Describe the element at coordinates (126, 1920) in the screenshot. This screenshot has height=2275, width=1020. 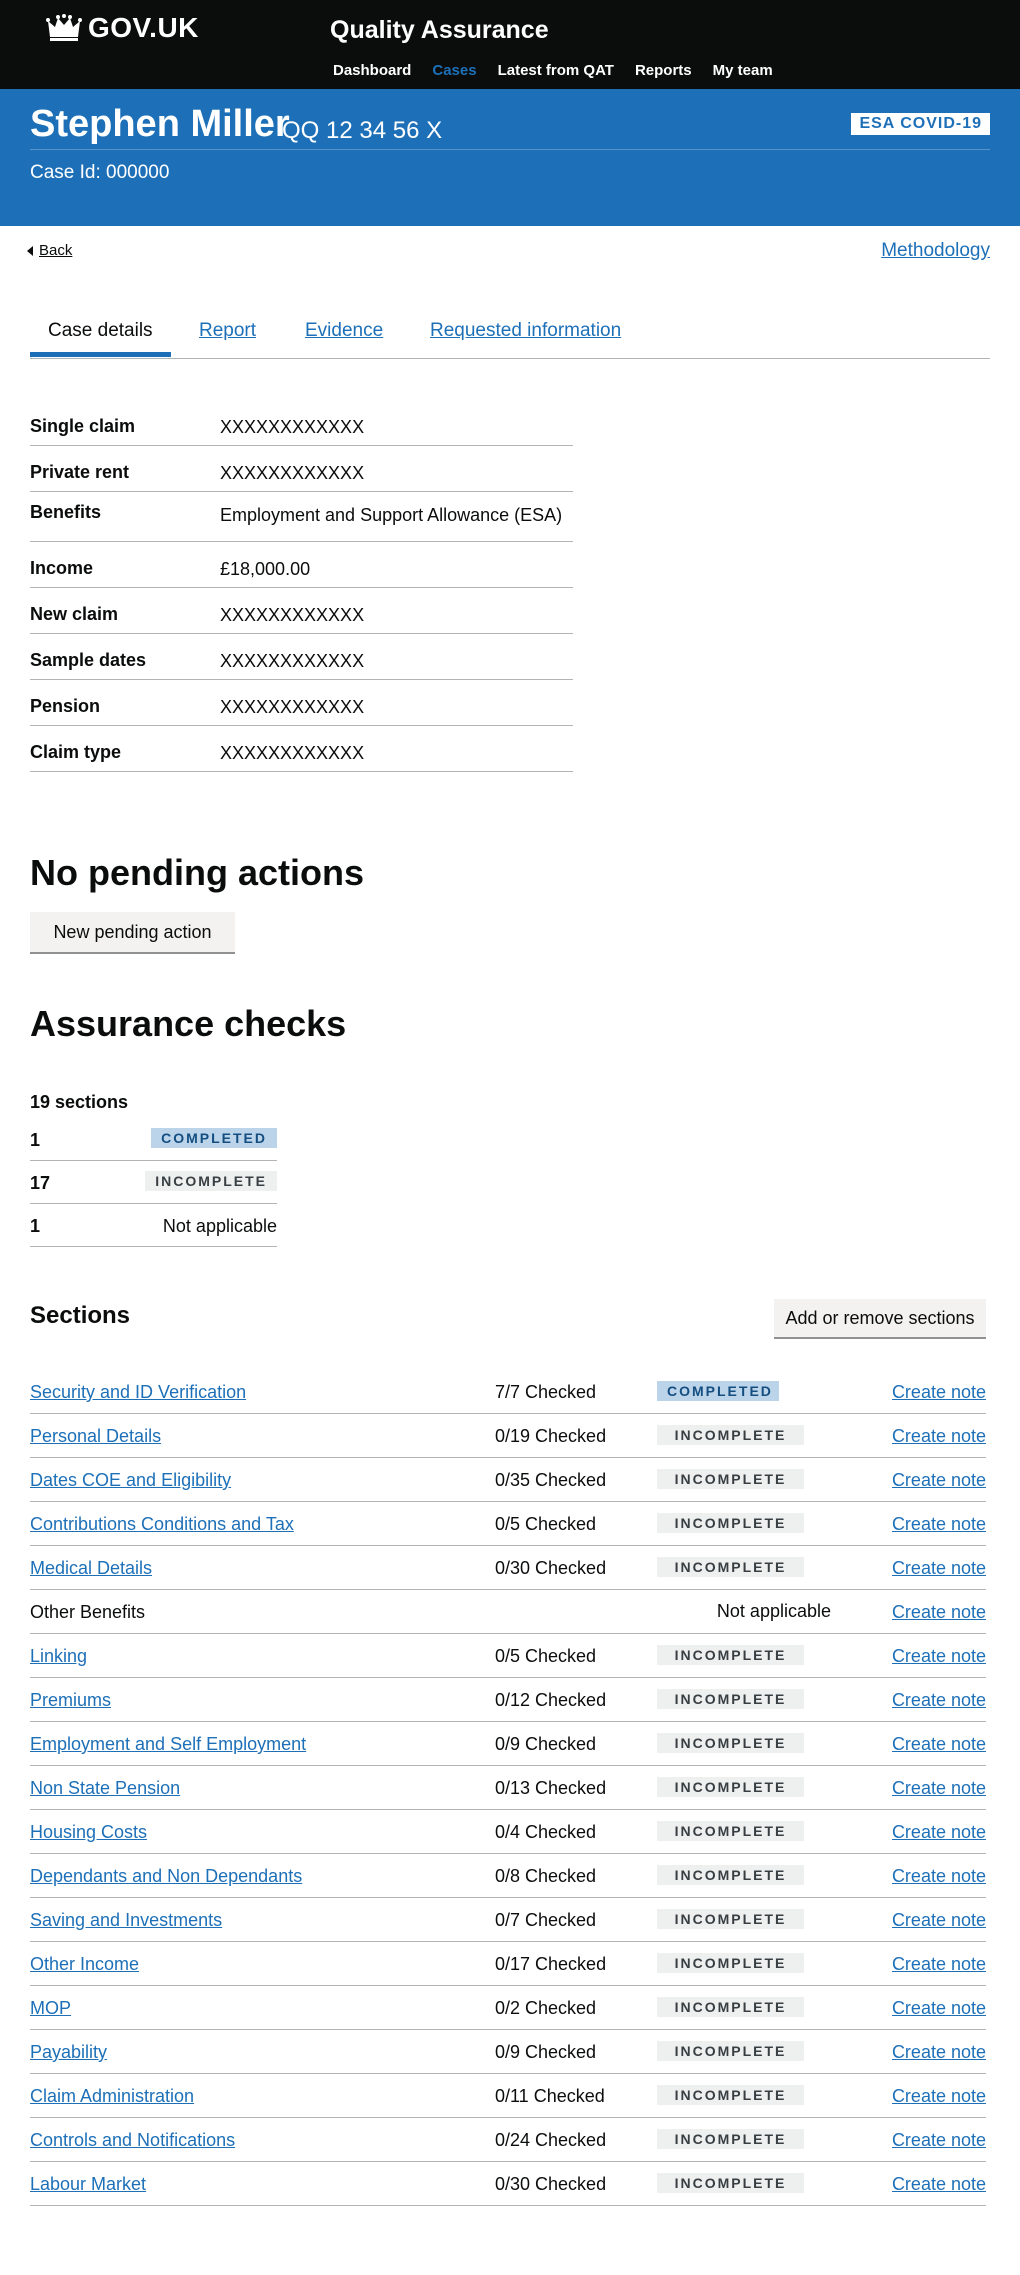
I see `section-name: Saving and Investments` at that location.